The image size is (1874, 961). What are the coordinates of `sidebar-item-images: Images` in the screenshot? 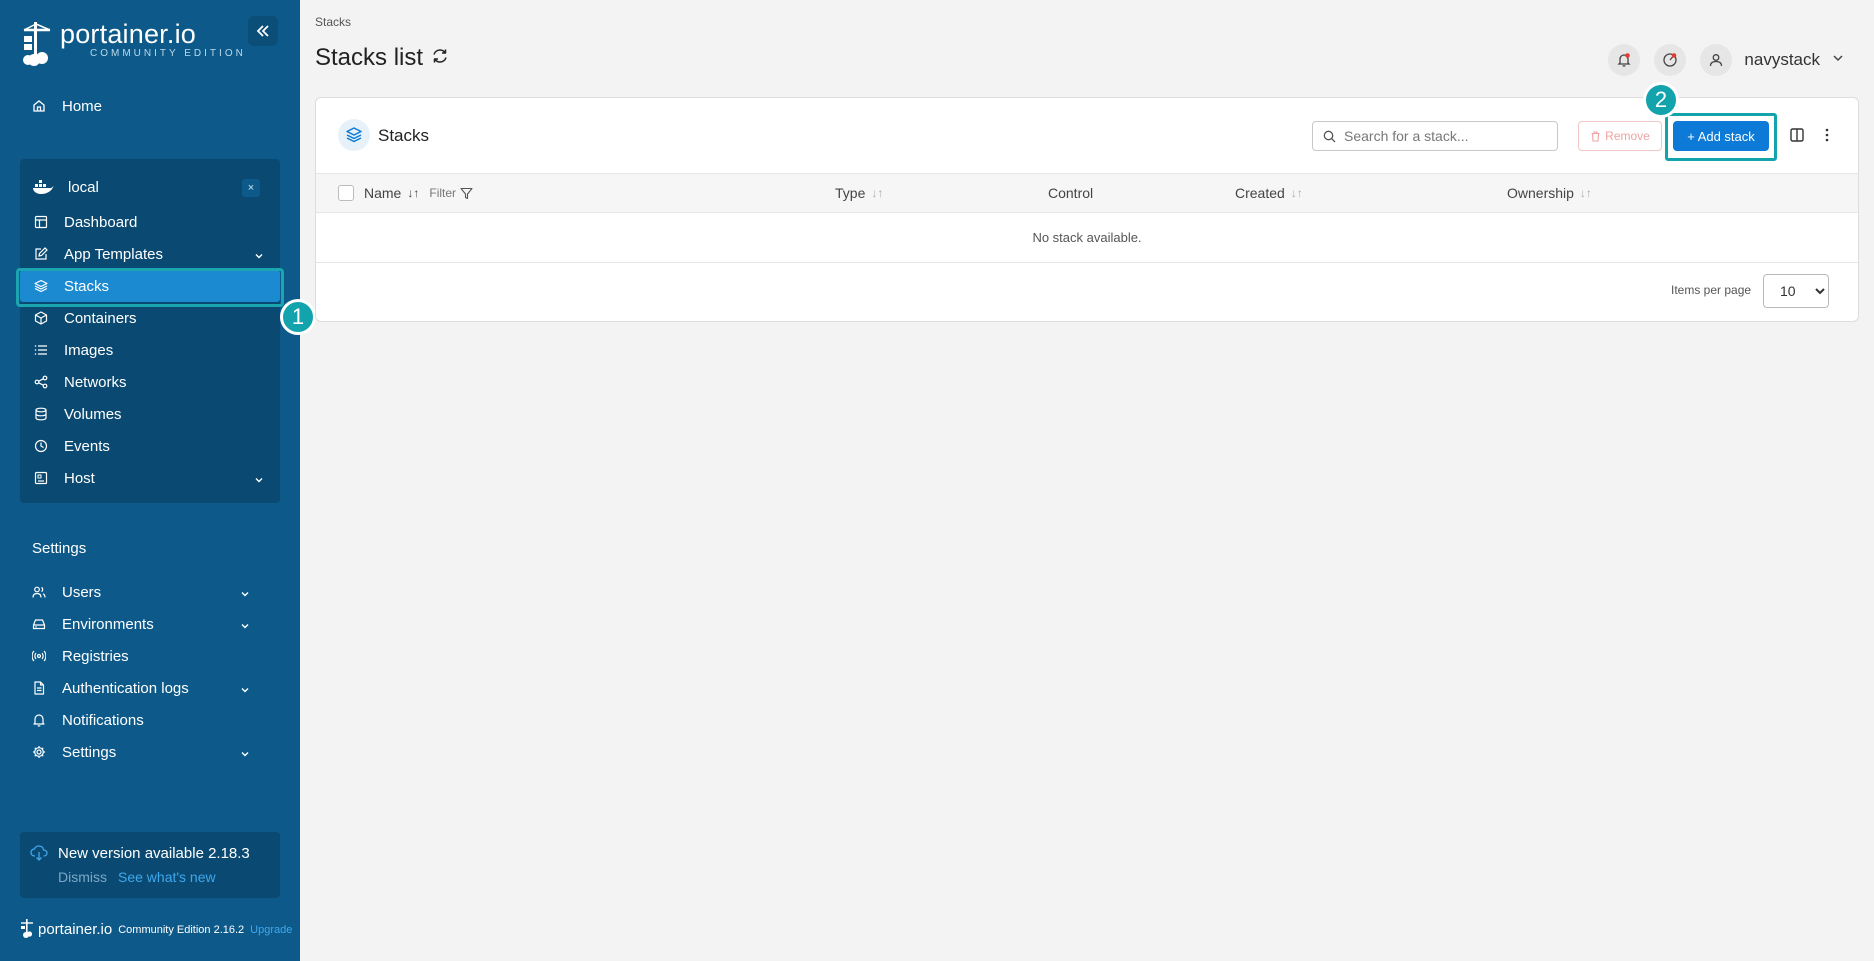 It's located at (150, 350).